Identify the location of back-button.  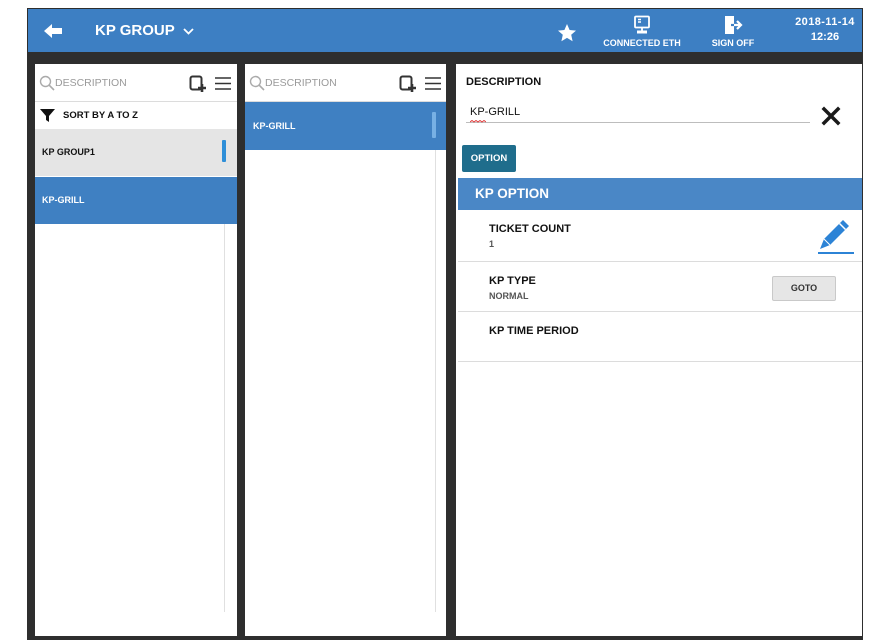
(53, 31).